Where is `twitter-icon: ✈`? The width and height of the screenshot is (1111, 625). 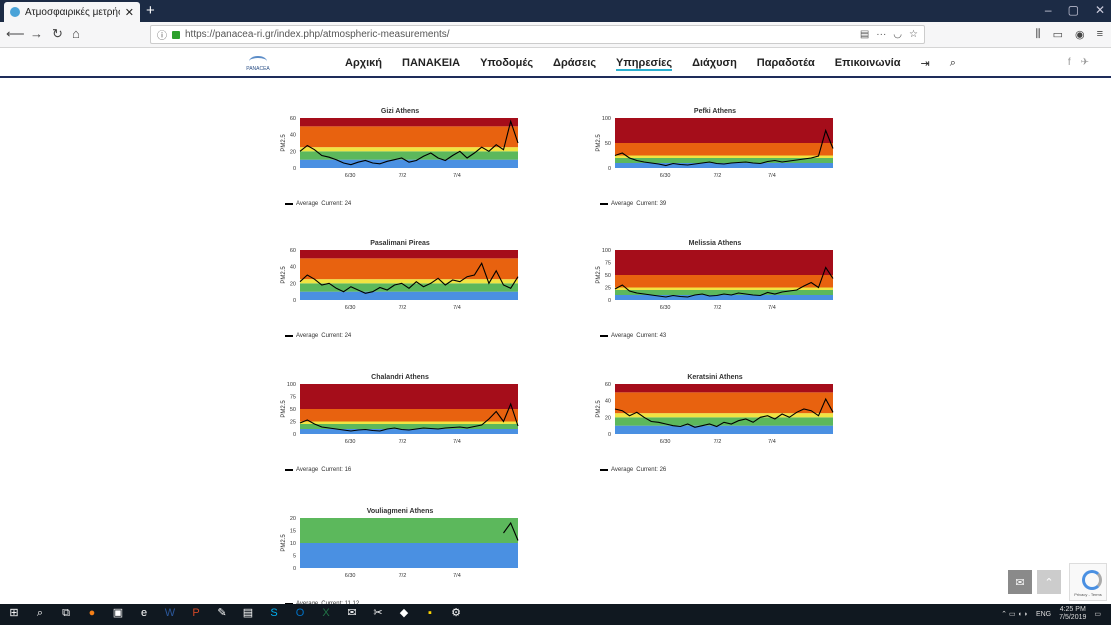 twitter-icon: ✈ is located at coordinates (1085, 62).